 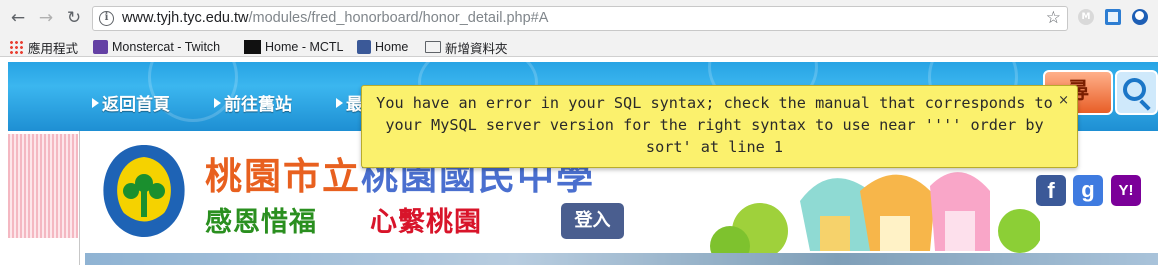 What do you see at coordinates (476, 48) in the screenshot?
I see `bookmark-label: 新增資料夾` at bounding box center [476, 48].